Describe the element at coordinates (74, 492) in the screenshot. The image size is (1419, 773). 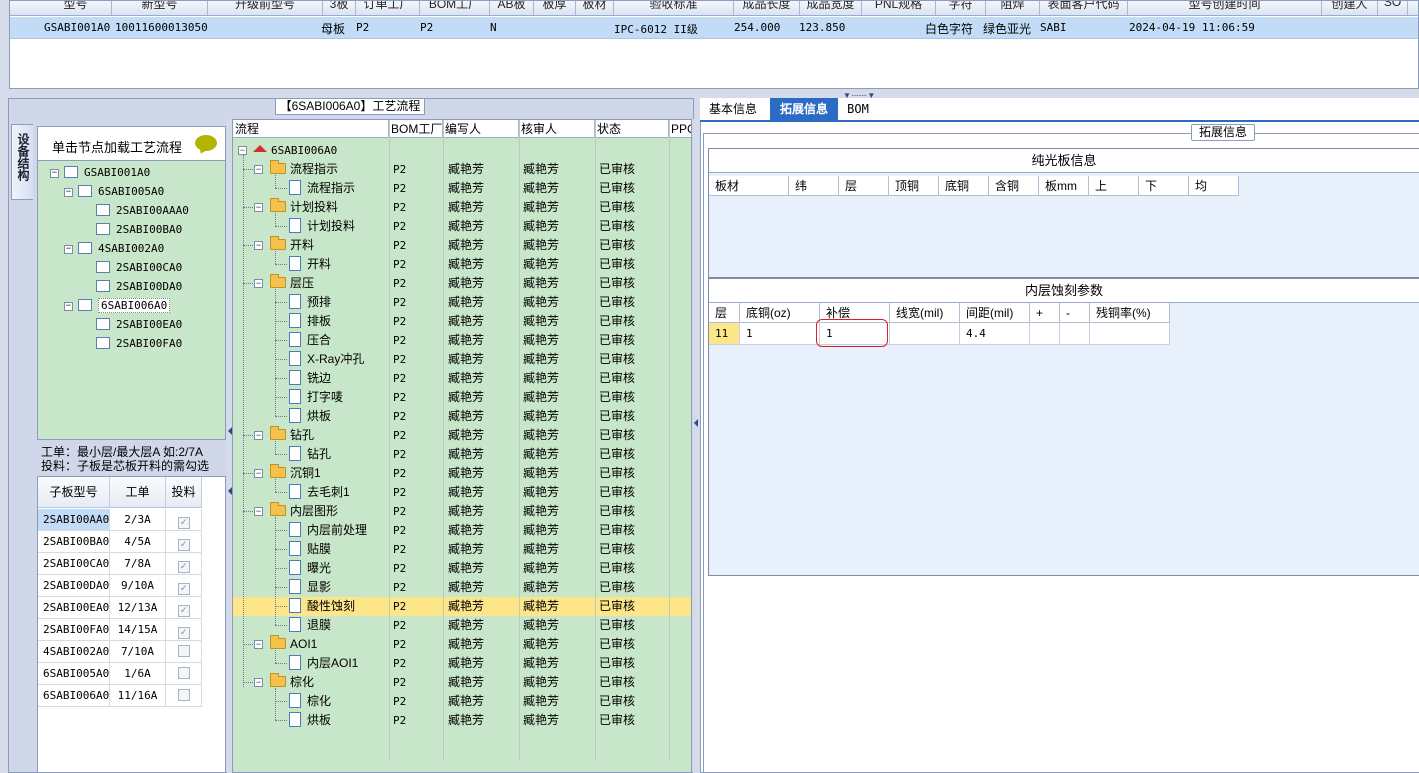
I see `col-sub-model: 子板型号` at that location.